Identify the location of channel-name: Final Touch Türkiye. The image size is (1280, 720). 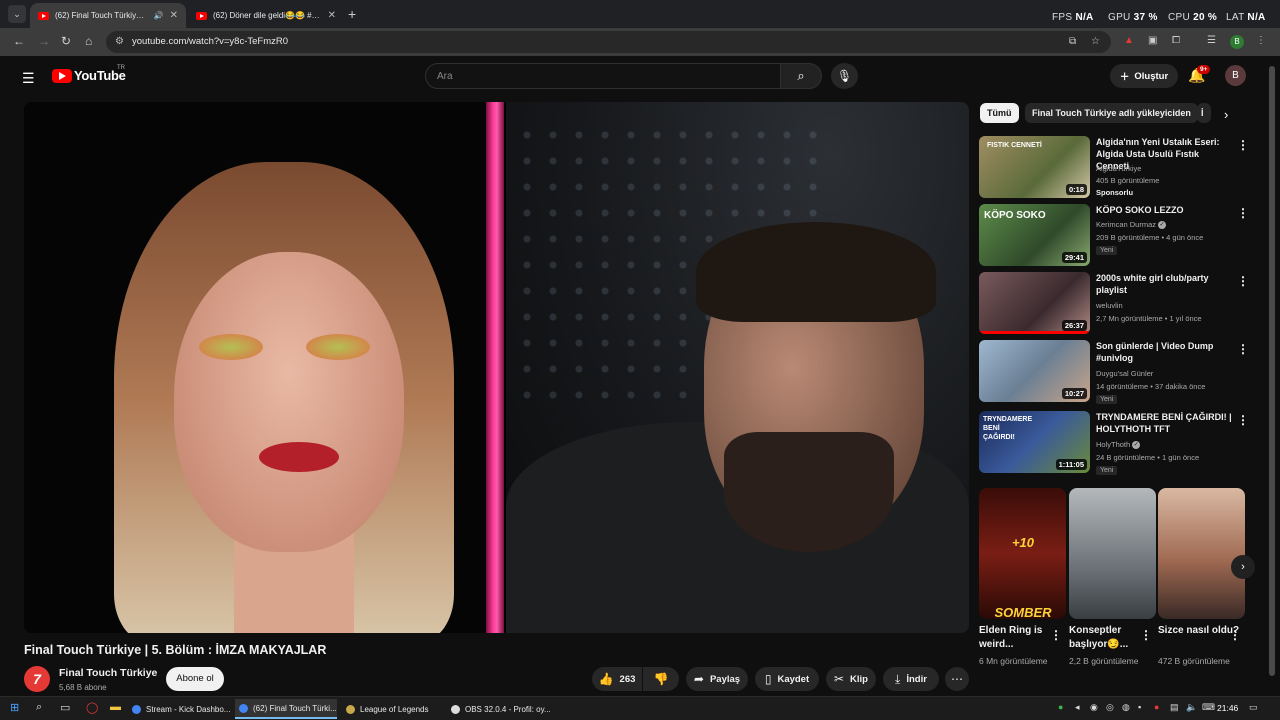
(108, 673).